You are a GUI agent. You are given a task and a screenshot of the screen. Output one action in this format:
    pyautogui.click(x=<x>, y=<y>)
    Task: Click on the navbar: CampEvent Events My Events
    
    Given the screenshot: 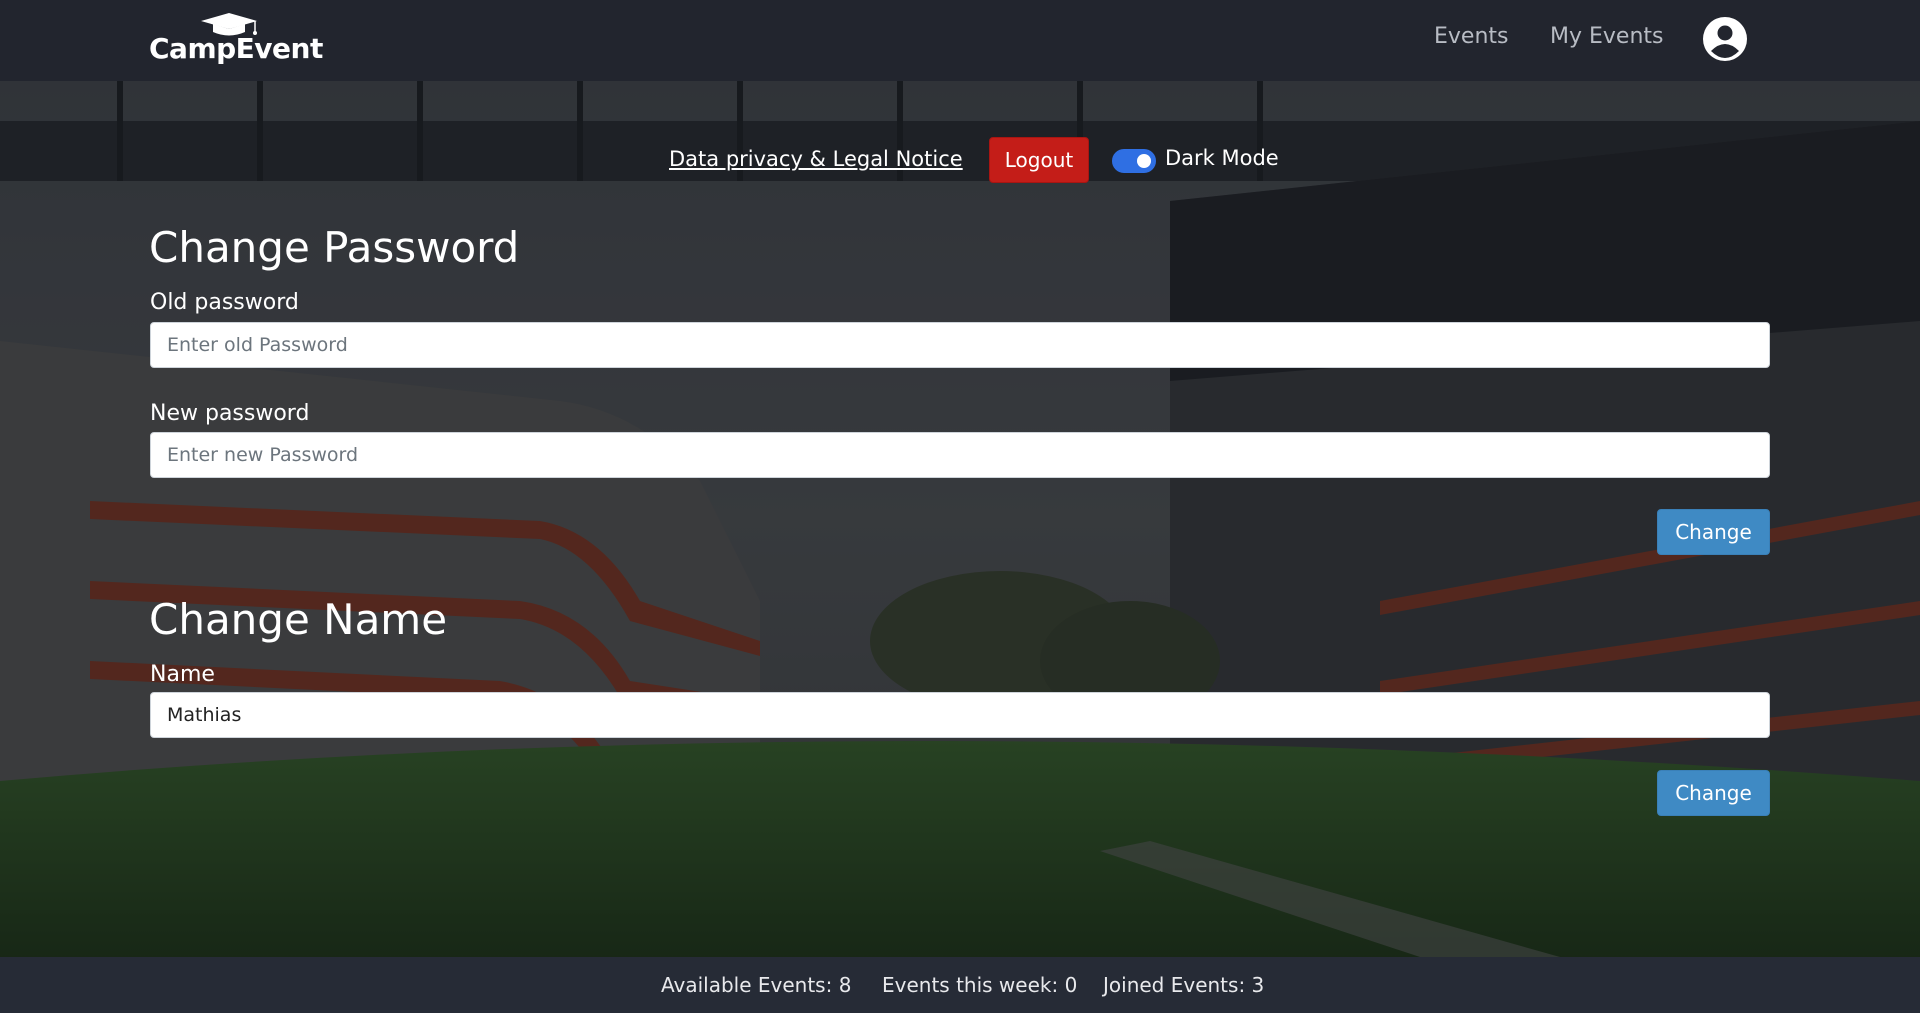 What is the action you would take?
    pyautogui.click(x=960, y=40)
    